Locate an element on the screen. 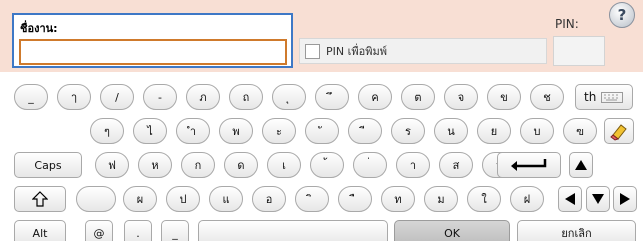 This screenshot has height=241, width=643. job-name-group: ชื่องาน: is located at coordinates (152, 40).